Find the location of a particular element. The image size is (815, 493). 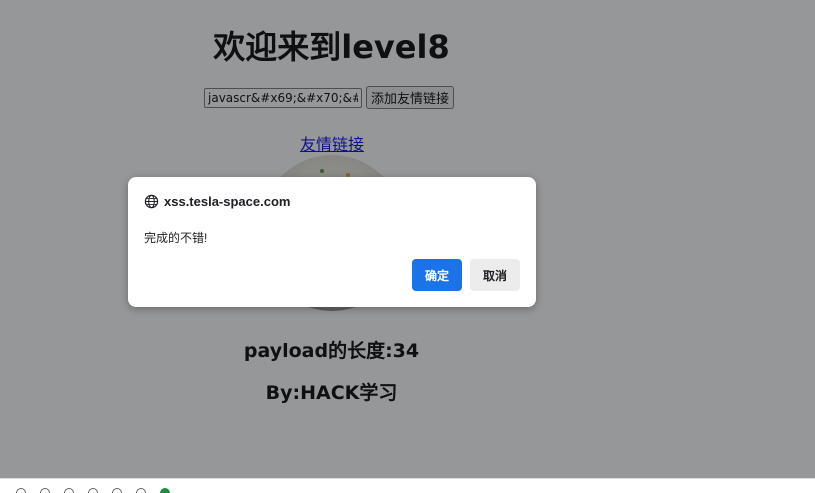

bookmarks-bar is located at coordinates (407, 485).